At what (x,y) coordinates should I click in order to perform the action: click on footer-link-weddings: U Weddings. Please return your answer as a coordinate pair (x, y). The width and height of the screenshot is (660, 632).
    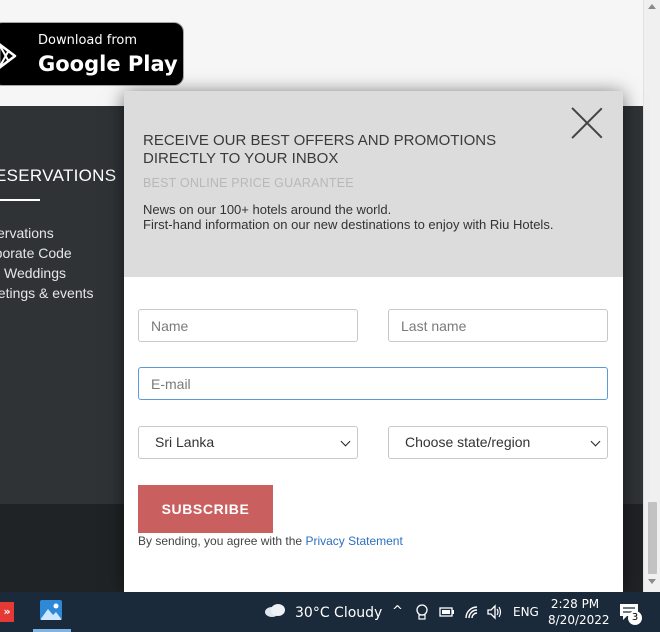
    Looking at the image, I should click on (47, 273).